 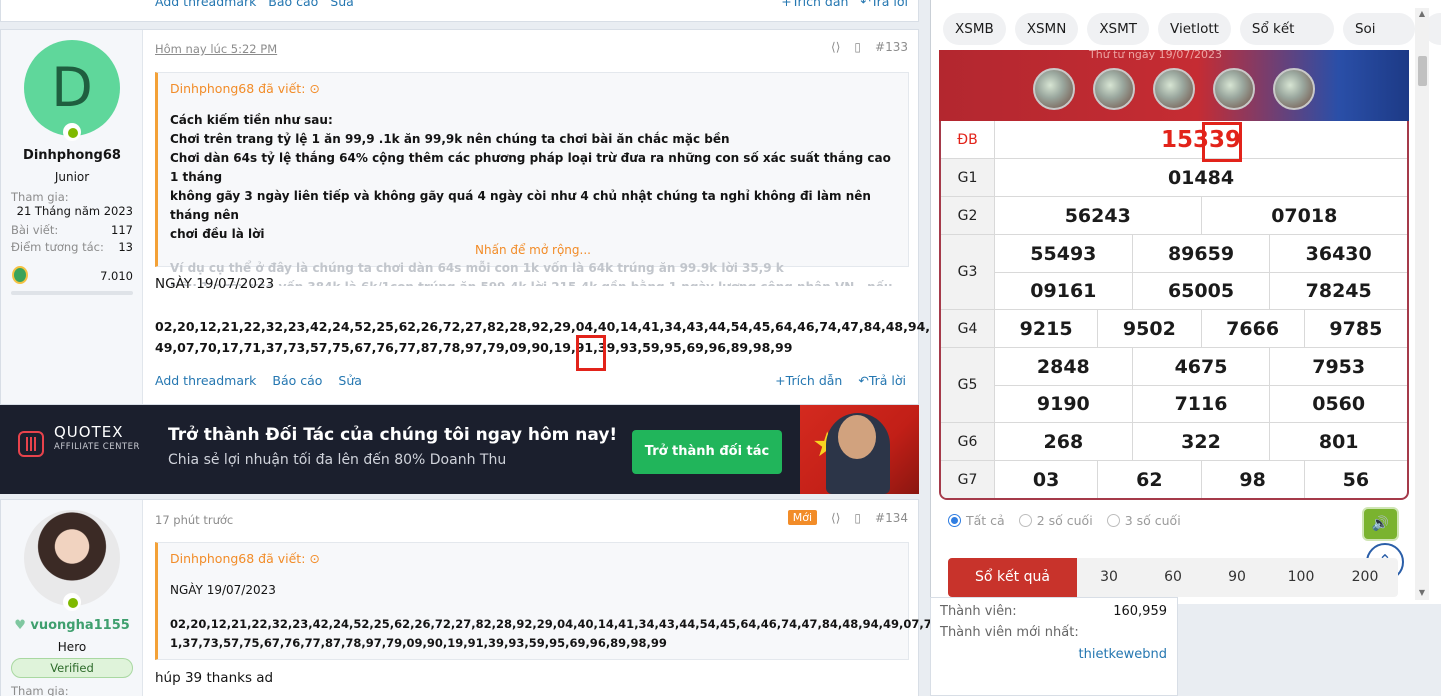 I want to click on username-label: vuongha1155, so click(x=80, y=625).